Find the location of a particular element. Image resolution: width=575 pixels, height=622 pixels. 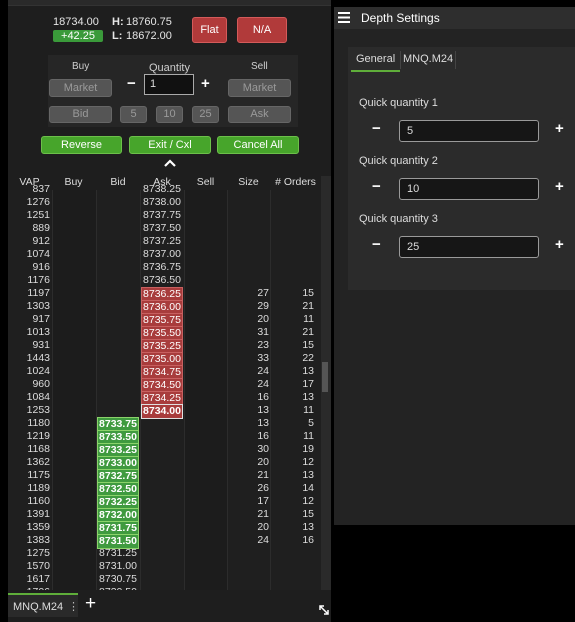

ladder-row: 1168 8733.25 30 19 is located at coordinates (164, 450).